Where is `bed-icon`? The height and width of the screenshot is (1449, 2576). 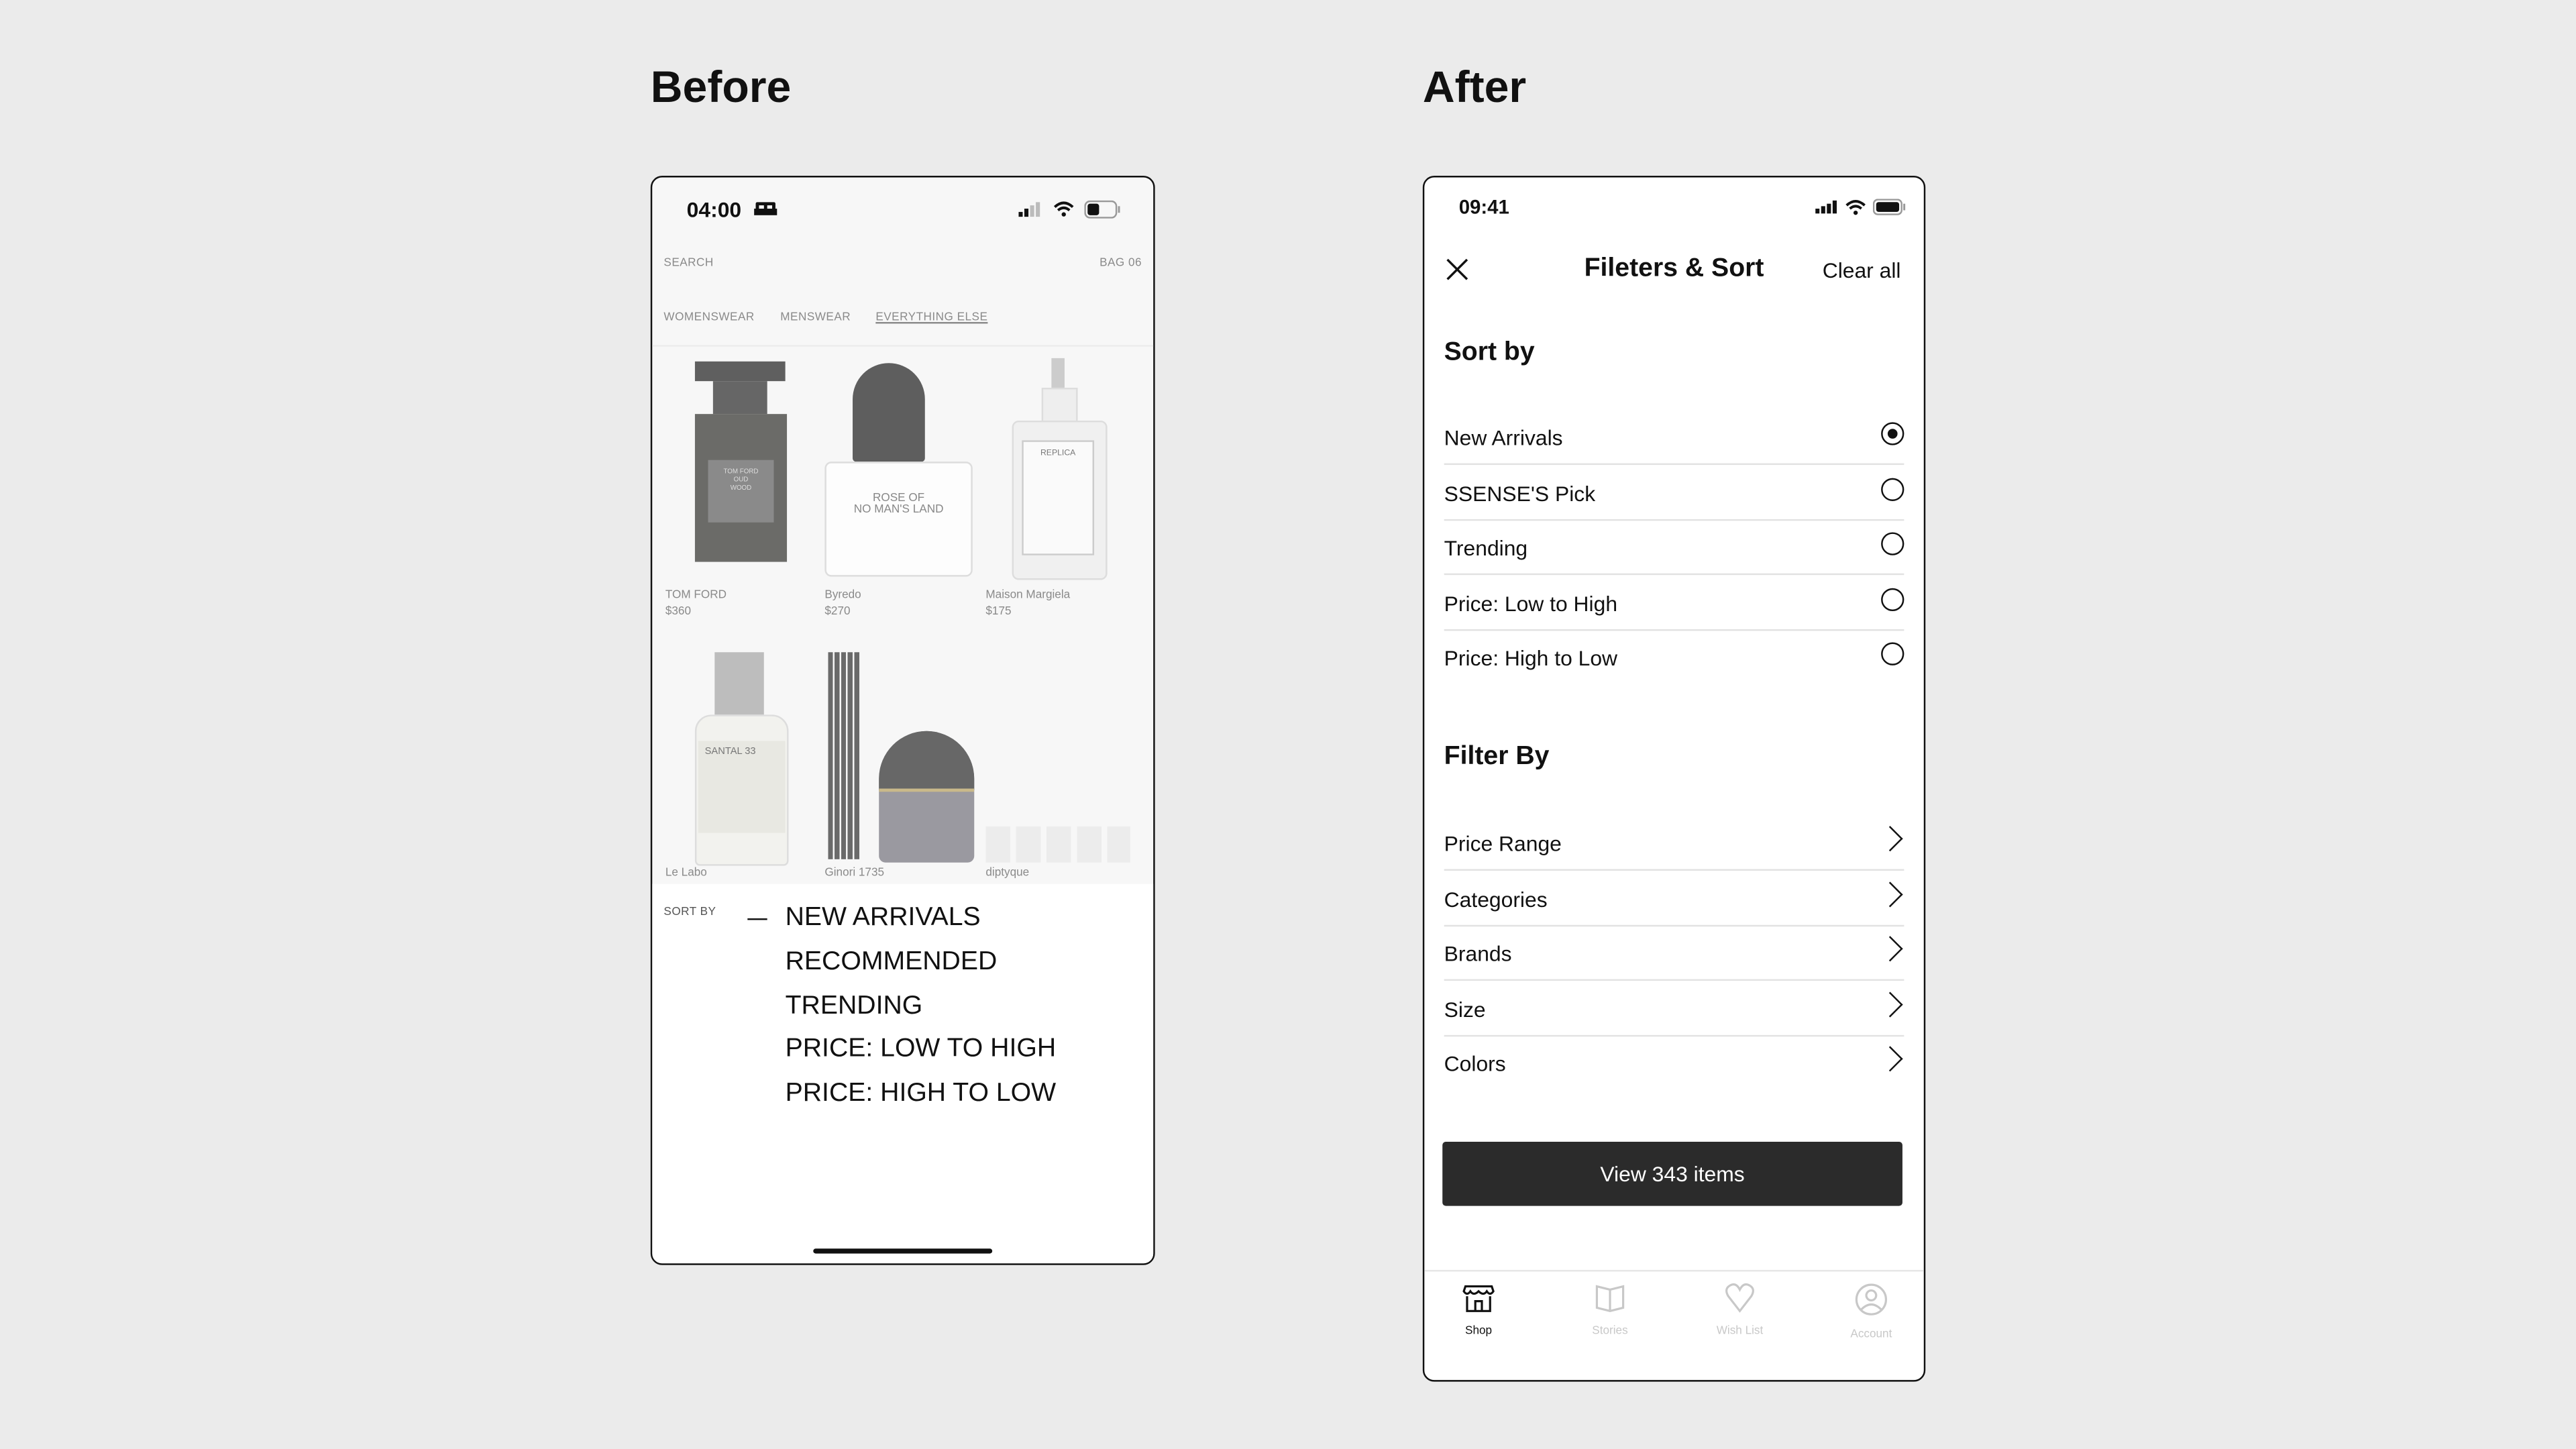 bed-icon is located at coordinates (765, 208).